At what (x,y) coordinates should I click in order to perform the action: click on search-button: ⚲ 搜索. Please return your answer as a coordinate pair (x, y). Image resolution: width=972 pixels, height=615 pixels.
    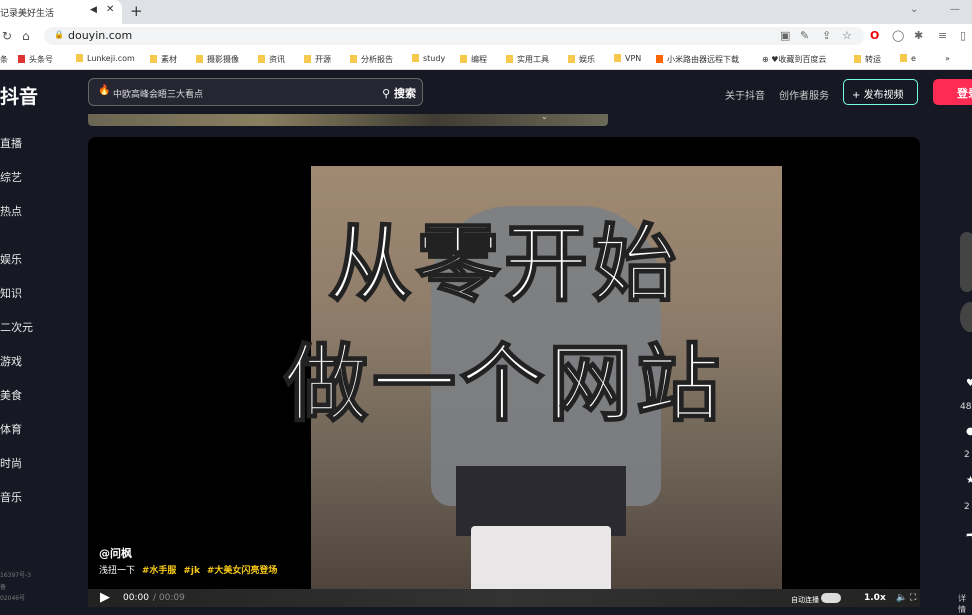
    Looking at the image, I should click on (399, 93).